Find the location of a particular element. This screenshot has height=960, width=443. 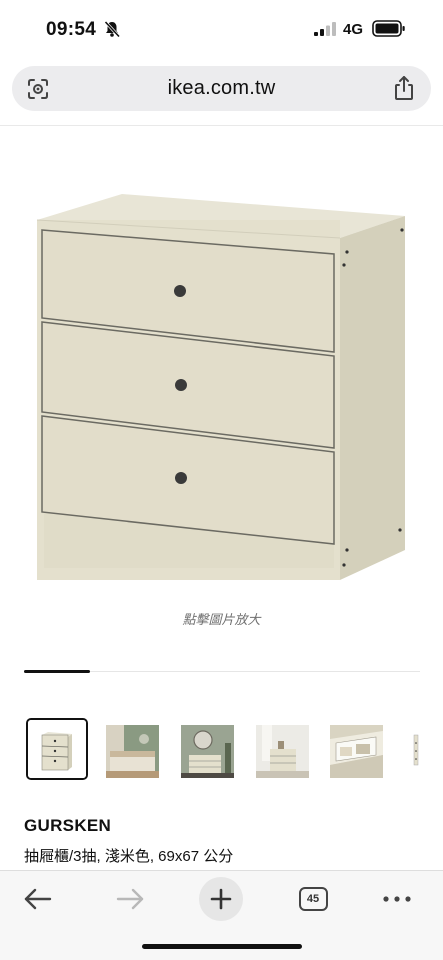

arrow-right-icon is located at coordinates (130, 899).